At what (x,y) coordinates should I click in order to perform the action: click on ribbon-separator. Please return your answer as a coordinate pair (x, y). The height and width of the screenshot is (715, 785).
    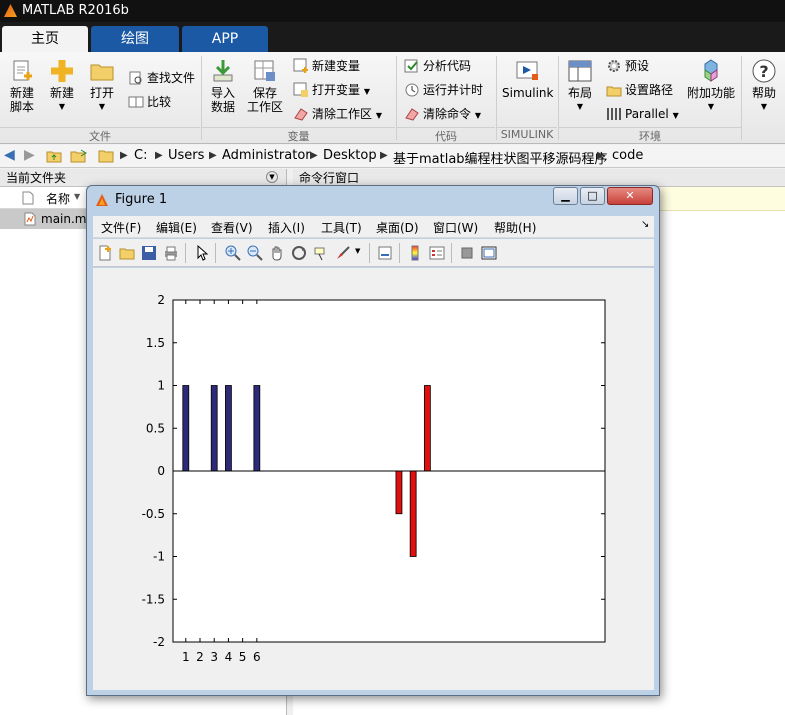
    Looking at the image, I should click on (741, 98).